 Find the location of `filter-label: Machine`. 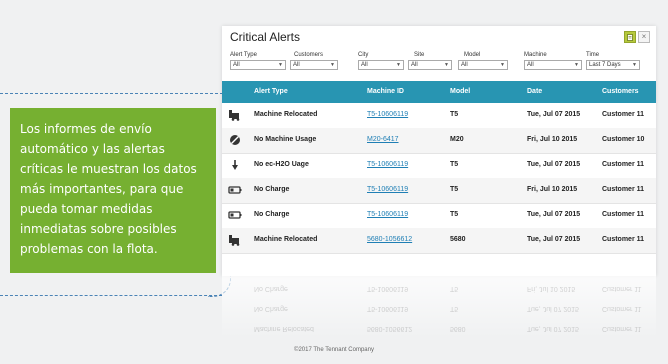

filter-label: Machine is located at coordinates (535, 55).